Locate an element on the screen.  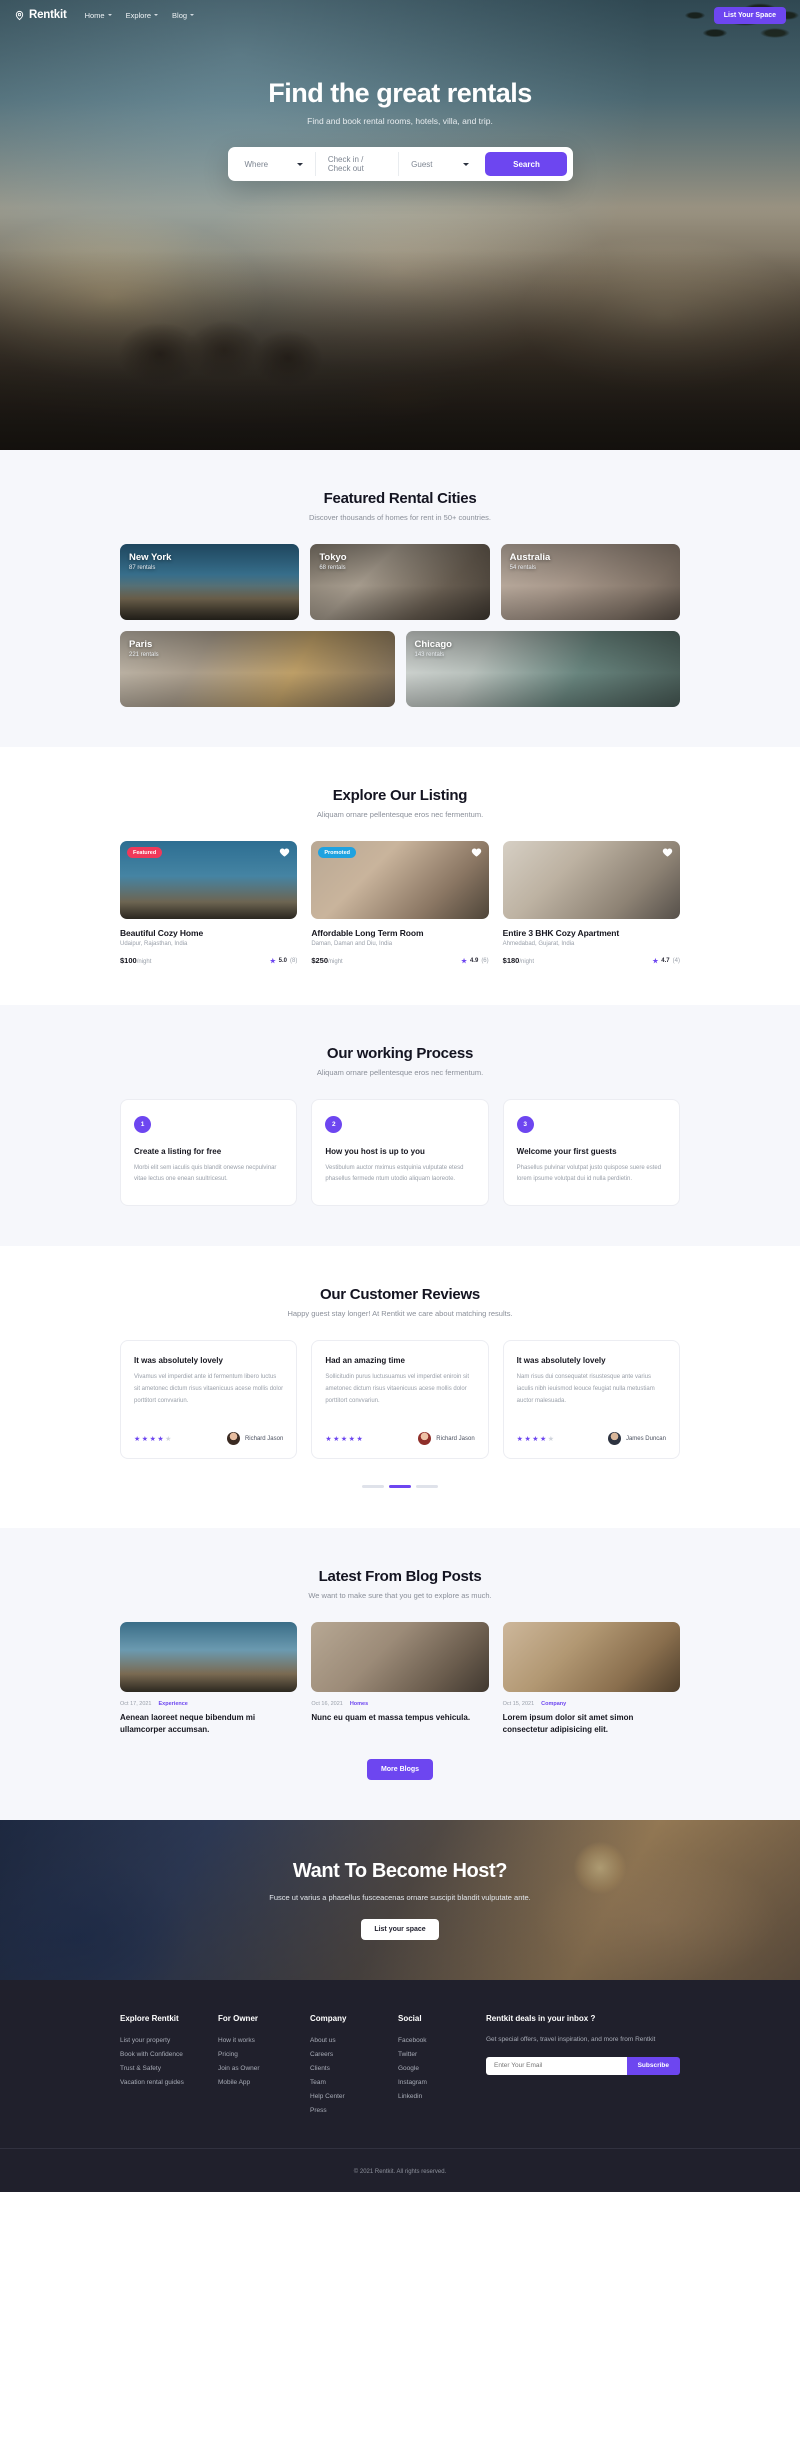
listing-price: $250/night is located at coordinates (326, 960).